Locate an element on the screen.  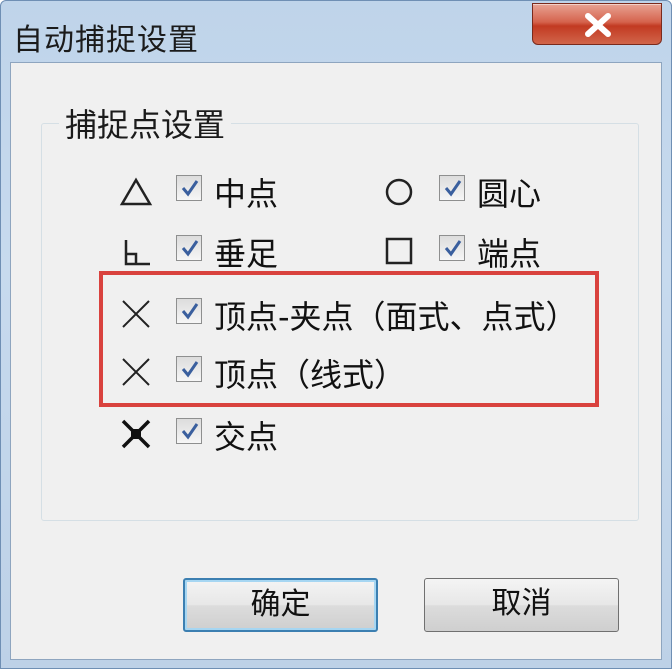
endpoint-label: 端点 is located at coordinates (509, 254).